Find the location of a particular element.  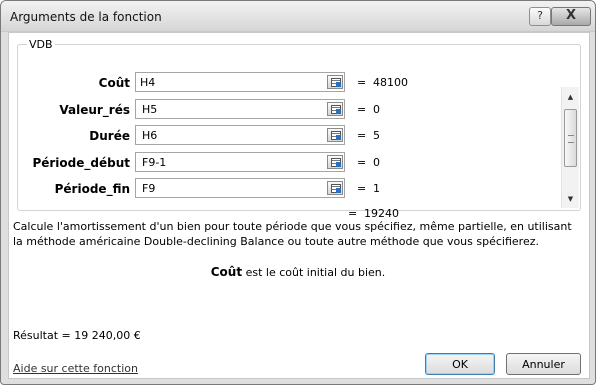

current-argument-help: est le coût initial du bien. is located at coordinates (315, 272).